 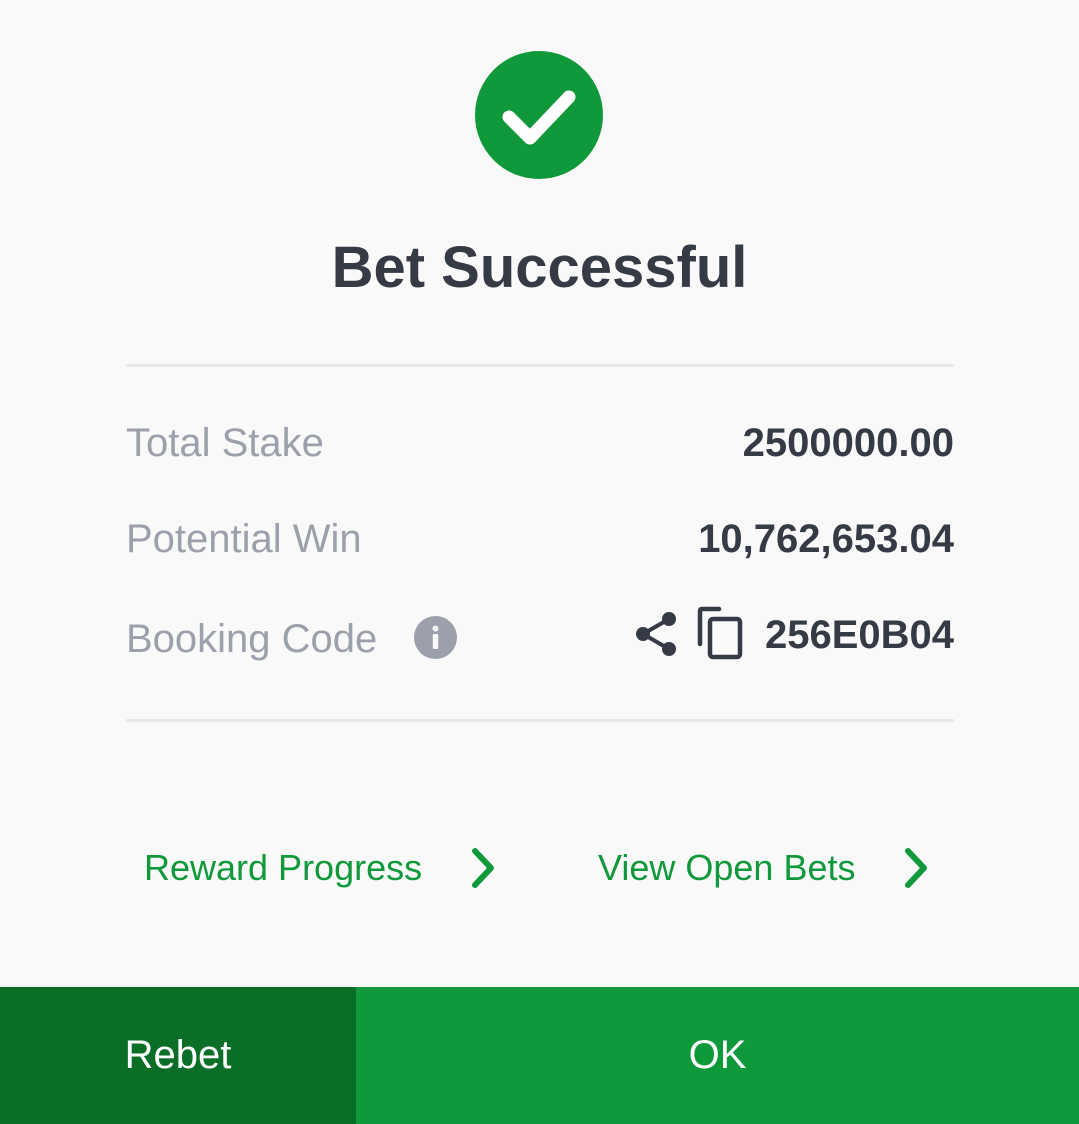 I want to click on rebet-button-label: Rebet, so click(x=178, y=1055).